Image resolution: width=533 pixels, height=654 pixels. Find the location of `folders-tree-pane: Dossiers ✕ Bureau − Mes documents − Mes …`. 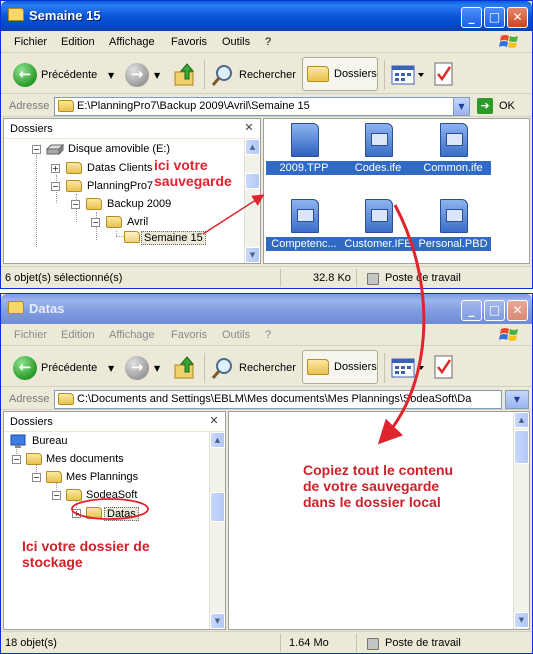

folders-tree-pane: Dossiers ✕ Bureau − Mes documents − Mes … is located at coordinates (114, 520).